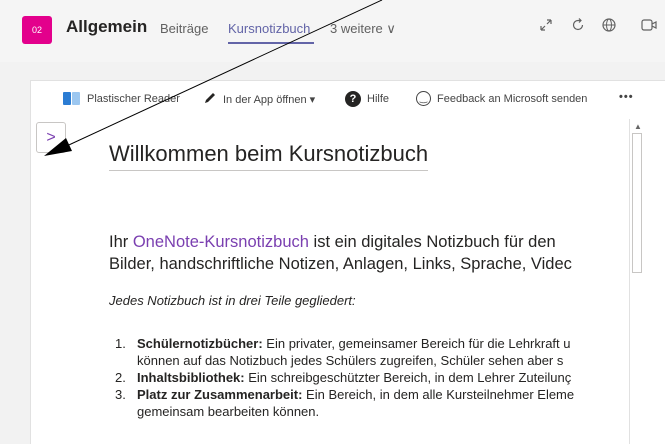 The height and width of the screenshot is (444, 665). Describe the element at coordinates (107, 26) in the screenshot. I see `channel-name: Allgemein` at that location.